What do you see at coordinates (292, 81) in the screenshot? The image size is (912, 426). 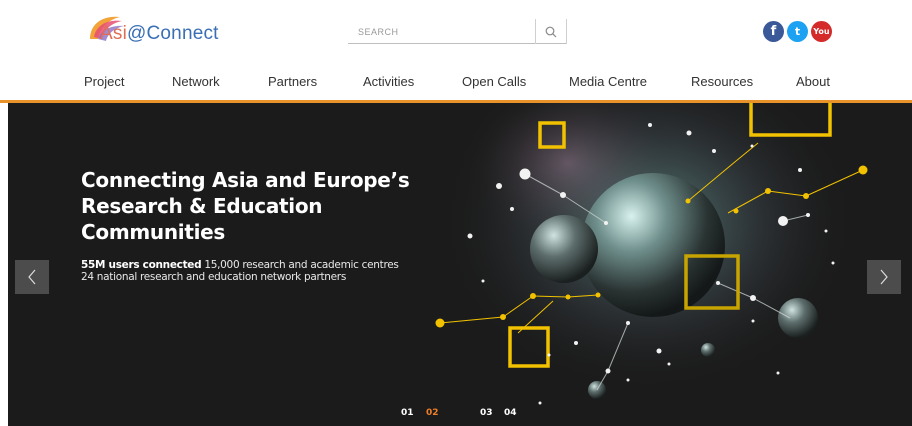 I see `nav-item-partners: Partners` at bounding box center [292, 81].